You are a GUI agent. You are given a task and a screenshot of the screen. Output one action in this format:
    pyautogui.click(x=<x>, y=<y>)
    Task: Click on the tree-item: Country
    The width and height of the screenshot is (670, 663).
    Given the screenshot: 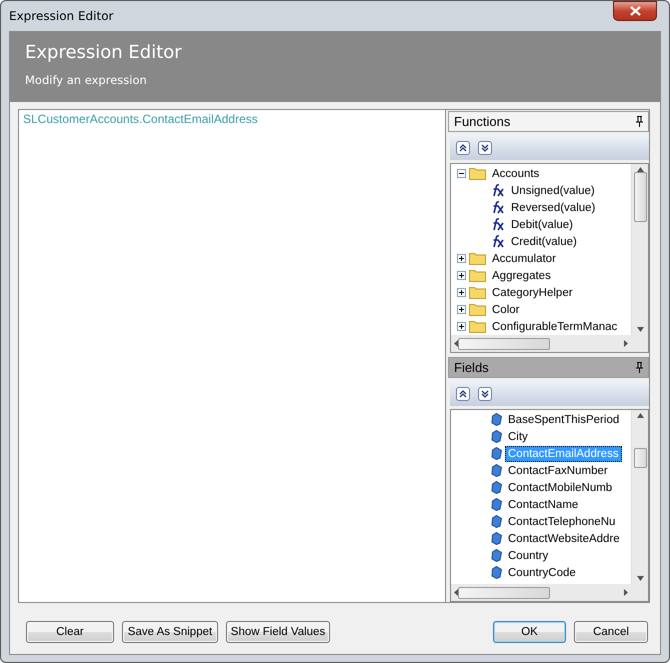 What is the action you would take?
    pyautogui.click(x=528, y=556)
    